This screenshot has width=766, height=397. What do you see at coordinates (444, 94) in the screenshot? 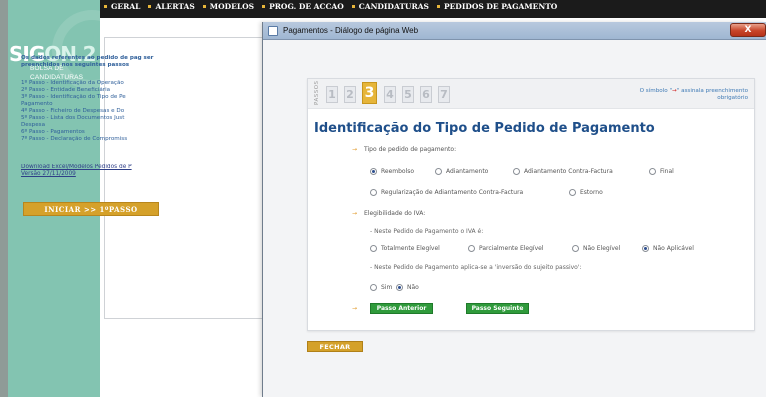
I see `step-7: 7` at bounding box center [444, 94].